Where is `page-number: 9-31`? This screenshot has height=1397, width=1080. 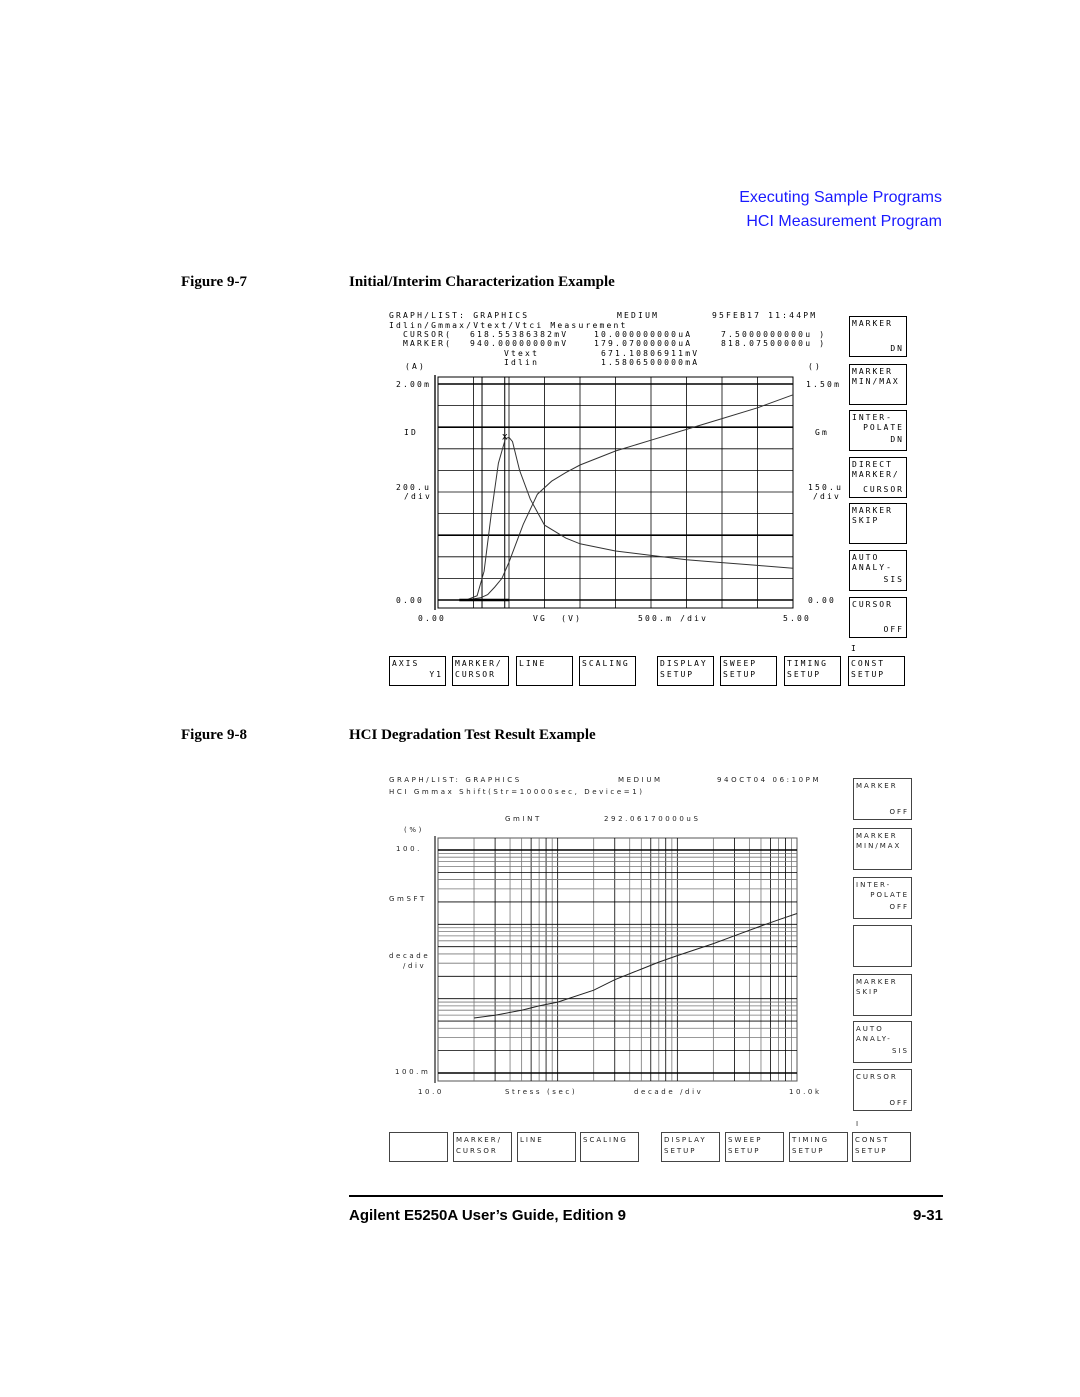
page-number: 9-31 is located at coordinates (927, 1215).